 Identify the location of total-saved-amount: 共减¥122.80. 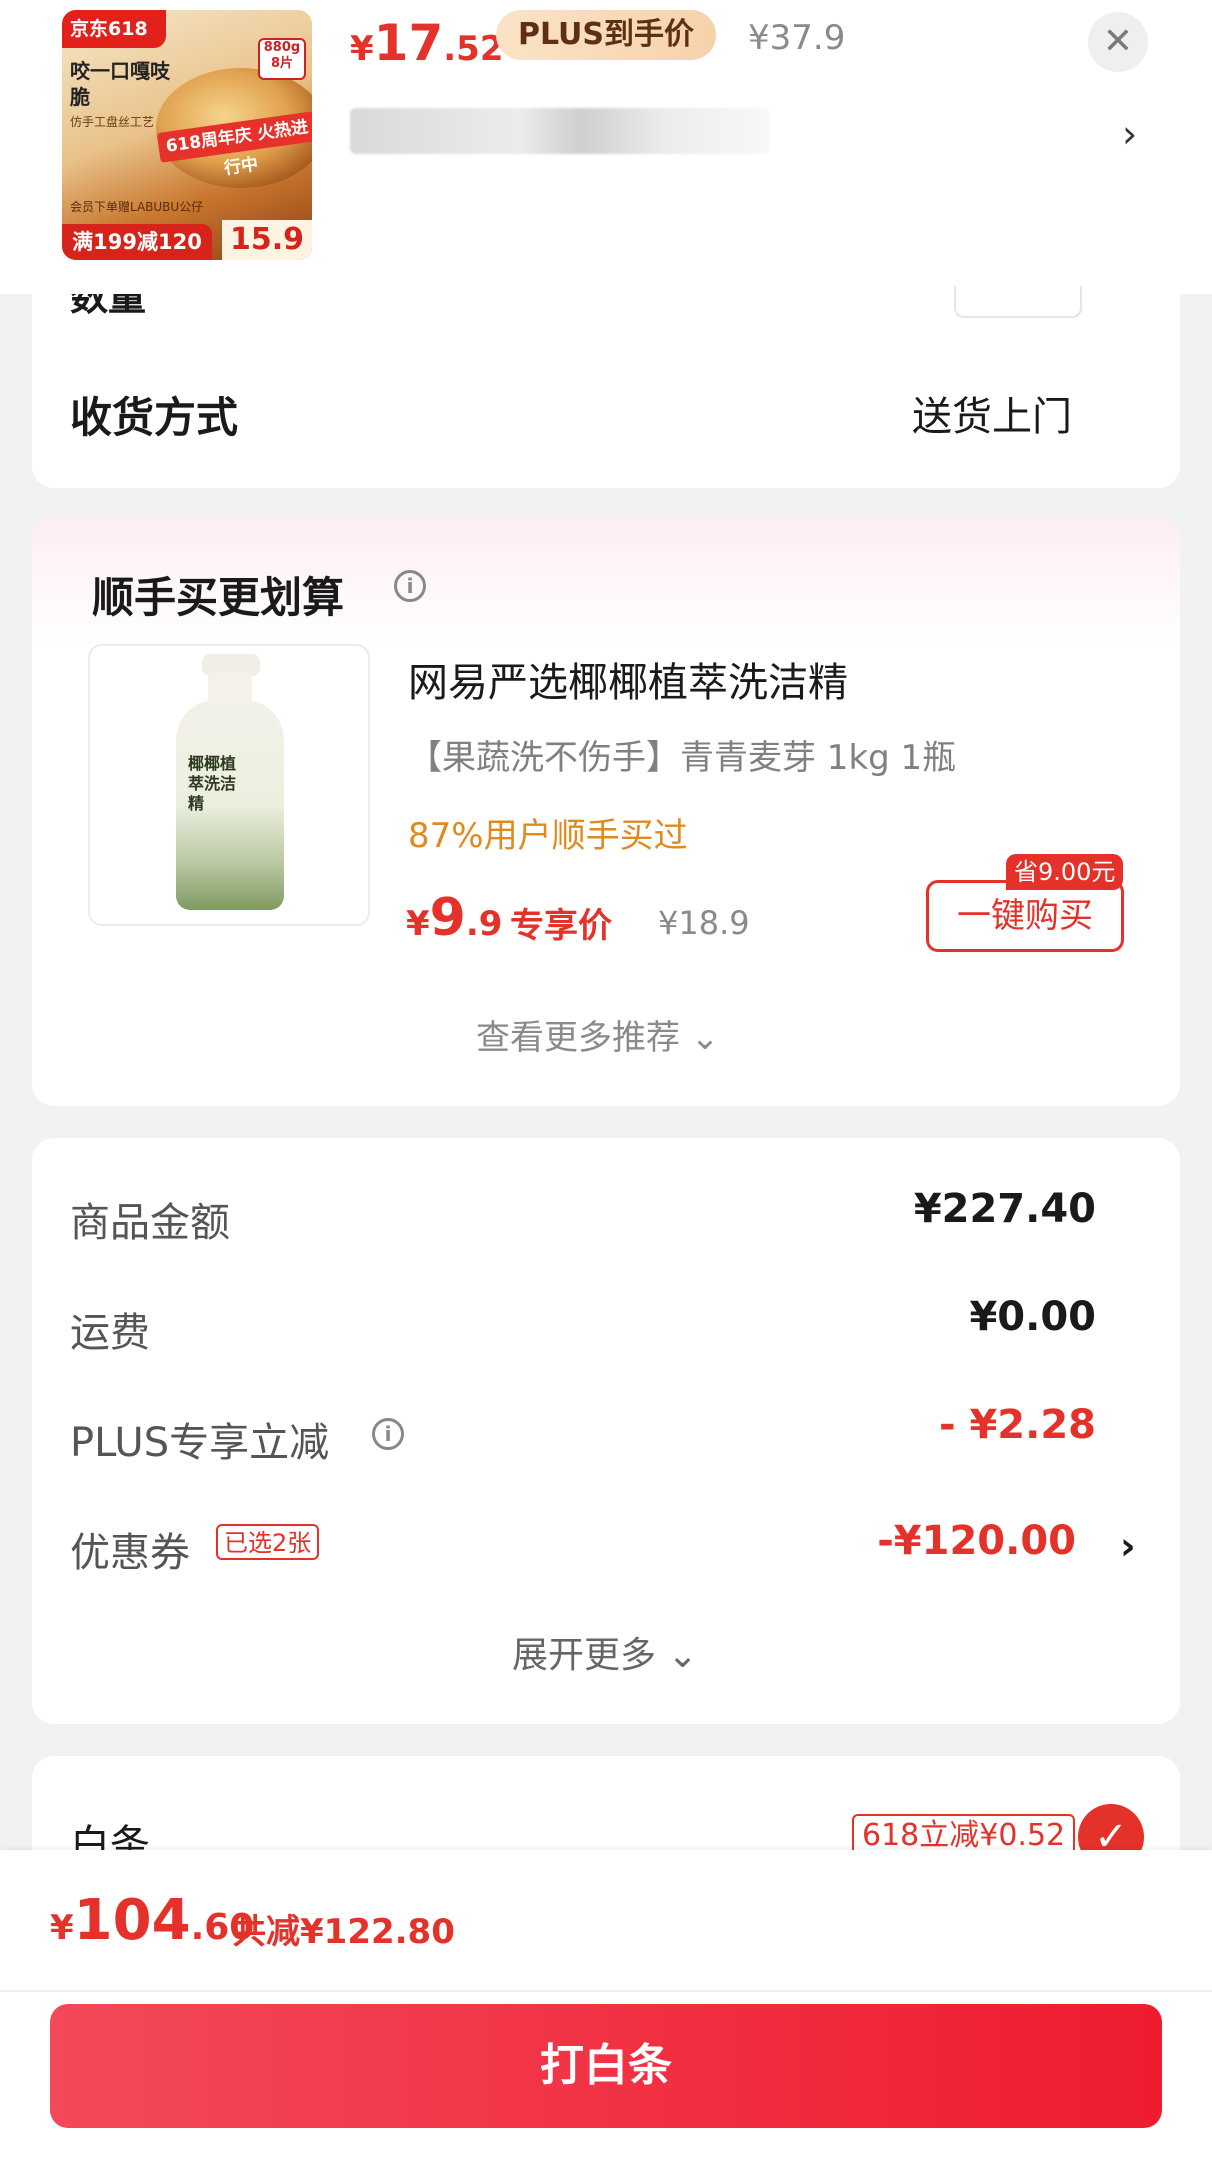
(343, 1932).